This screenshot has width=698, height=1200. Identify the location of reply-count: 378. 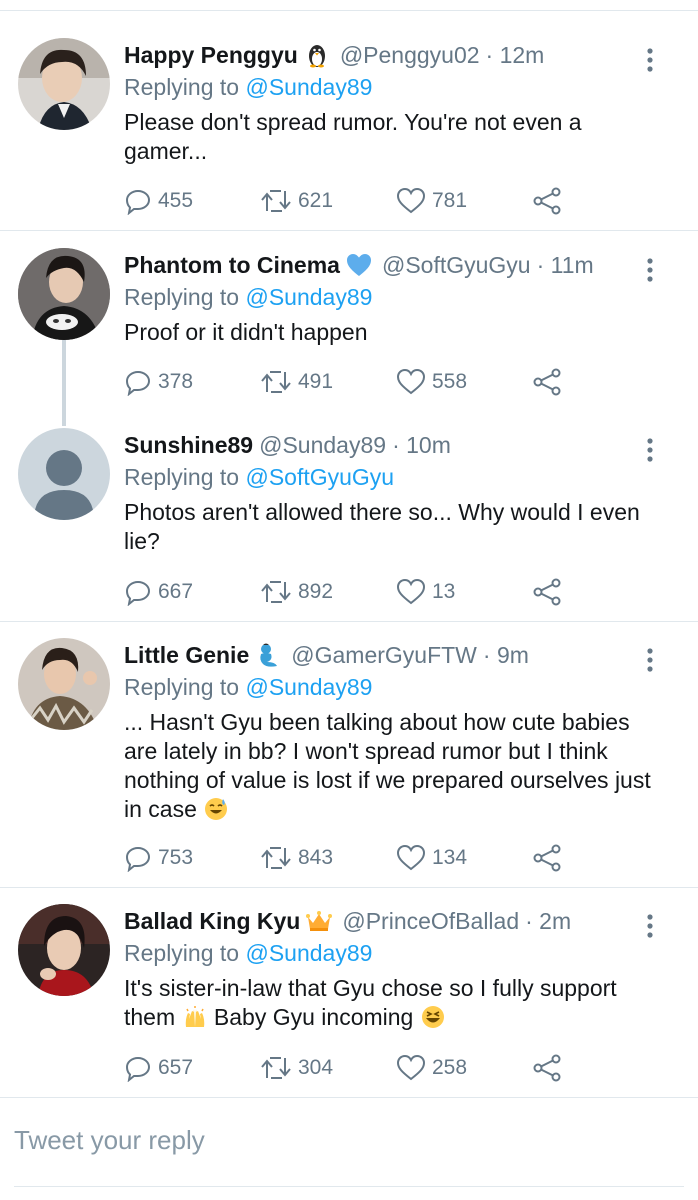
(176, 381).